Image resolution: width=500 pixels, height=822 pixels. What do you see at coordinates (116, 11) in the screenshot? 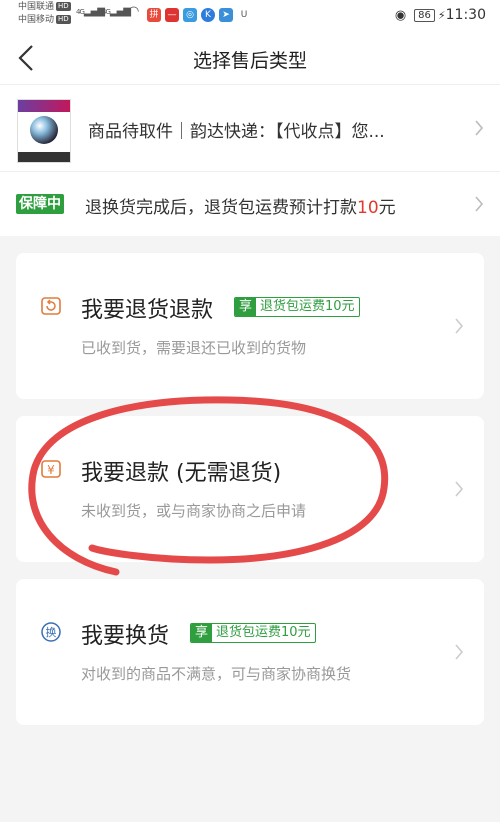
I see `signal-icon-2: 4G▂▄▆` at bounding box center [116, 11].